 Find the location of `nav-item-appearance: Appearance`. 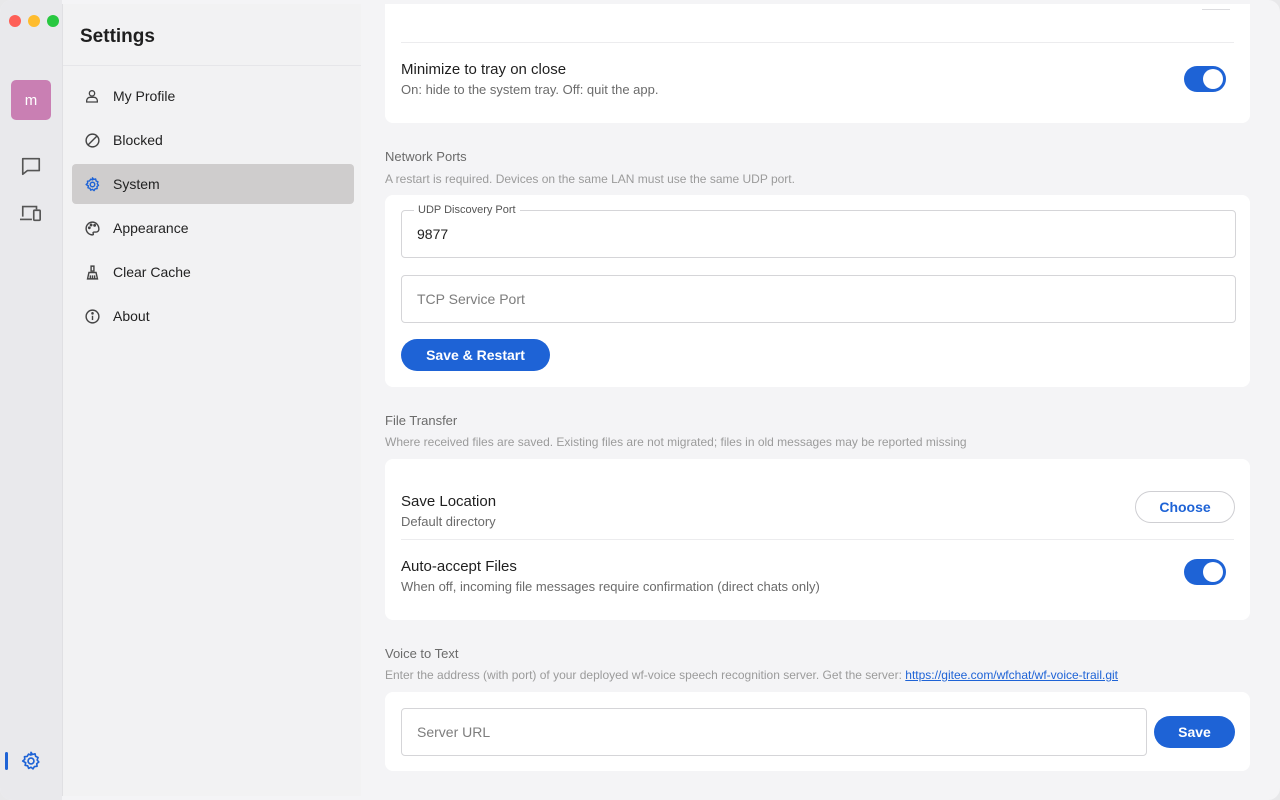

nav-item-appearance: Appearance is located at coordinates (213, 228).